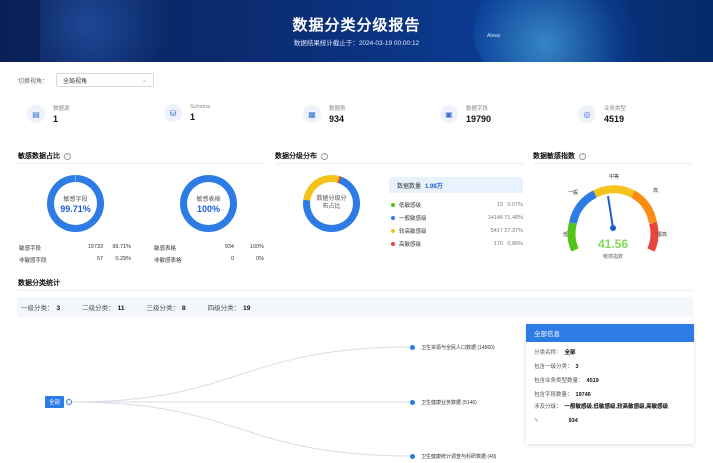  I want to click on info-line: 涉及分级： 一般敏感级,低敏感级,较高敏感级,高敏感级, so click(614, 408).